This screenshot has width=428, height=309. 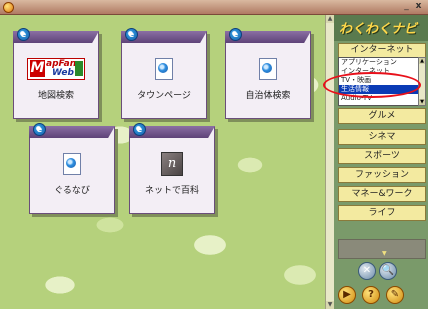 What do you see at coordinates (347, 295) in the screenshot?
I see `play-button: ▶` at bounding box center [347, 295].